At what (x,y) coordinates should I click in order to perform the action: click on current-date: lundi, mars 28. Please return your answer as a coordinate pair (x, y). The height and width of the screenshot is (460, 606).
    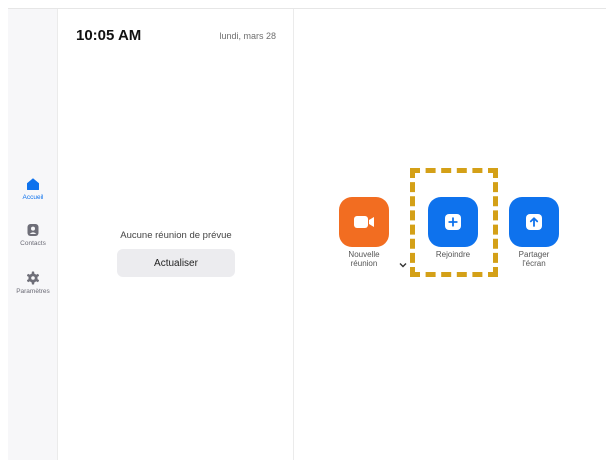
    Looking at the image, I should click on (247, 36).